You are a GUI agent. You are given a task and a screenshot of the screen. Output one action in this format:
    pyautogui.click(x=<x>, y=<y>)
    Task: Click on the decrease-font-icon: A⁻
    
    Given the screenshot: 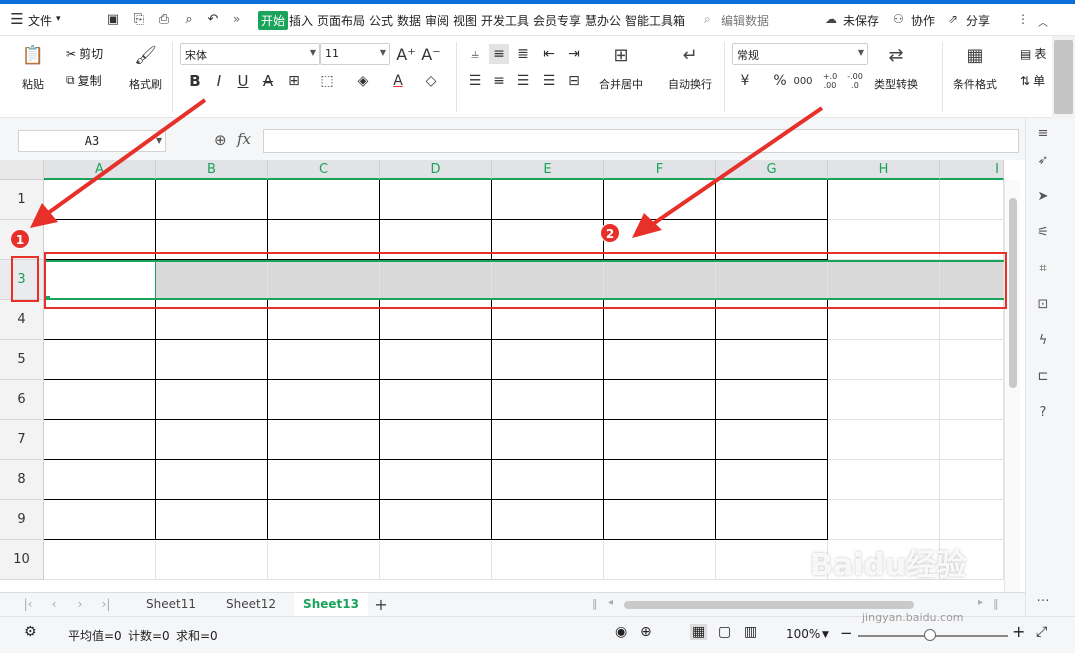 What is the action you would take?
    pyautogui.click(x=431, y=54)
    